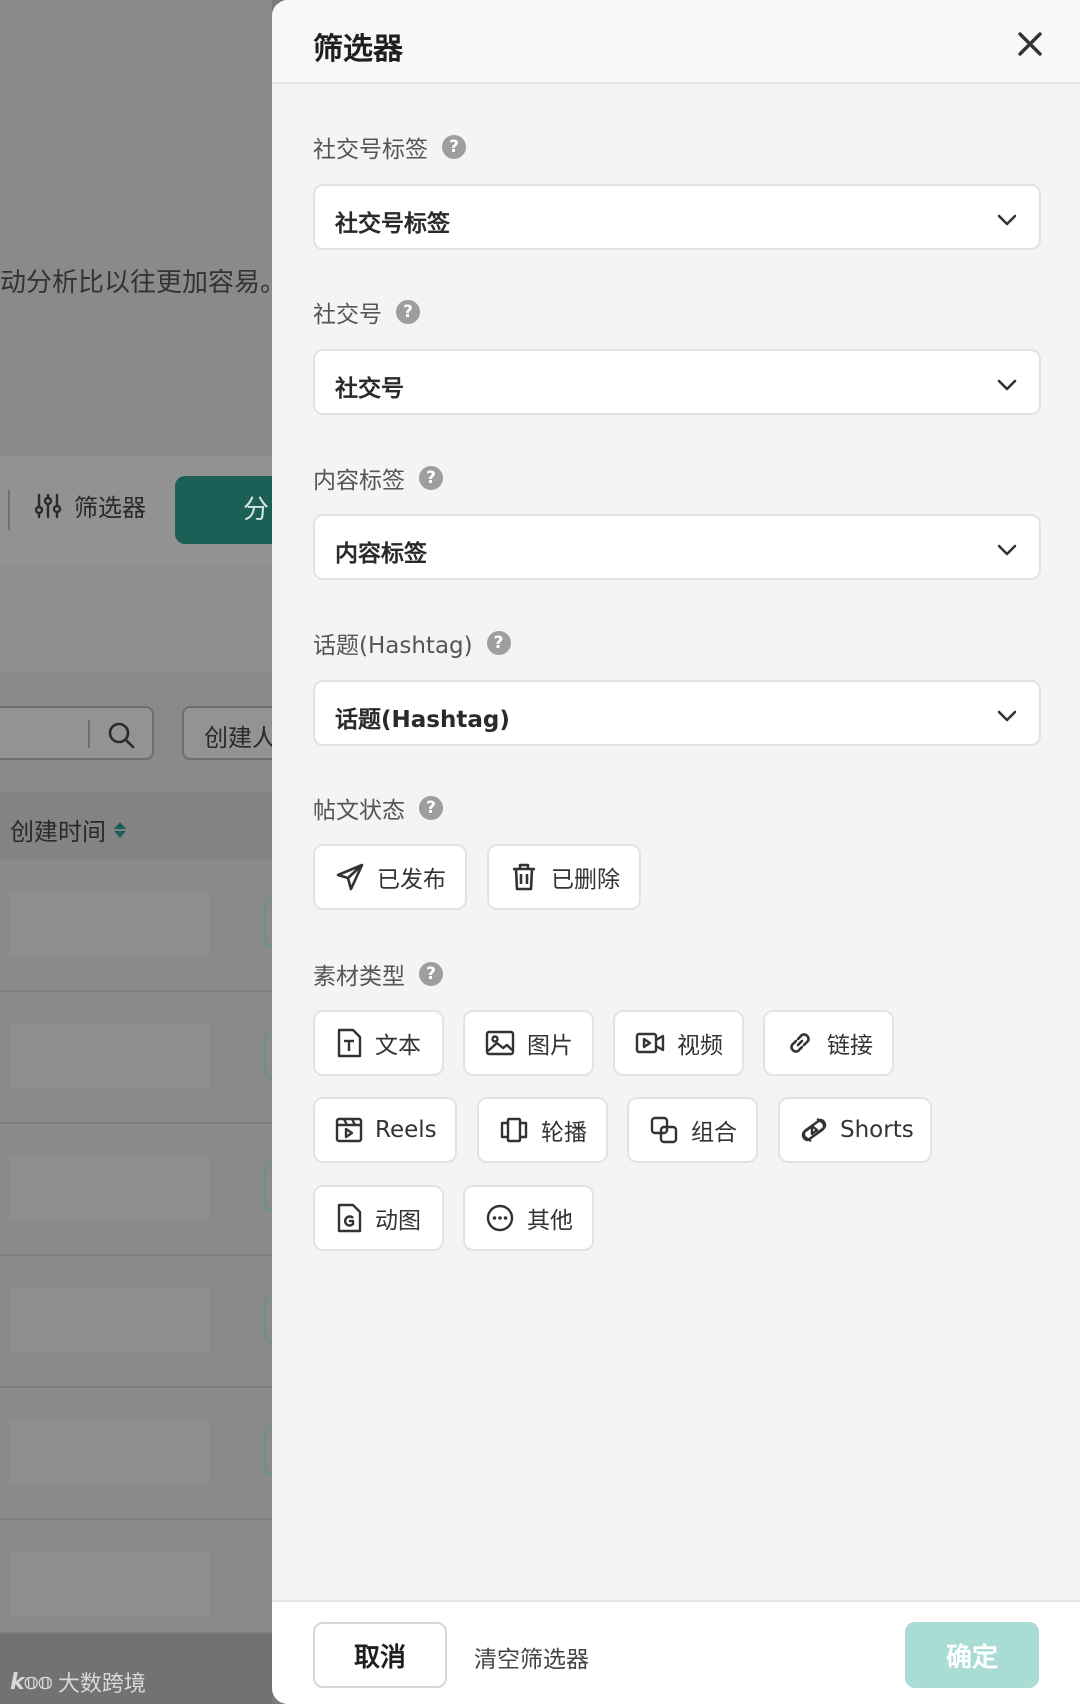 This screenshot has height=1704, width=1080. I want to click on section-label-text: 社交号标签, so click(370, 150).